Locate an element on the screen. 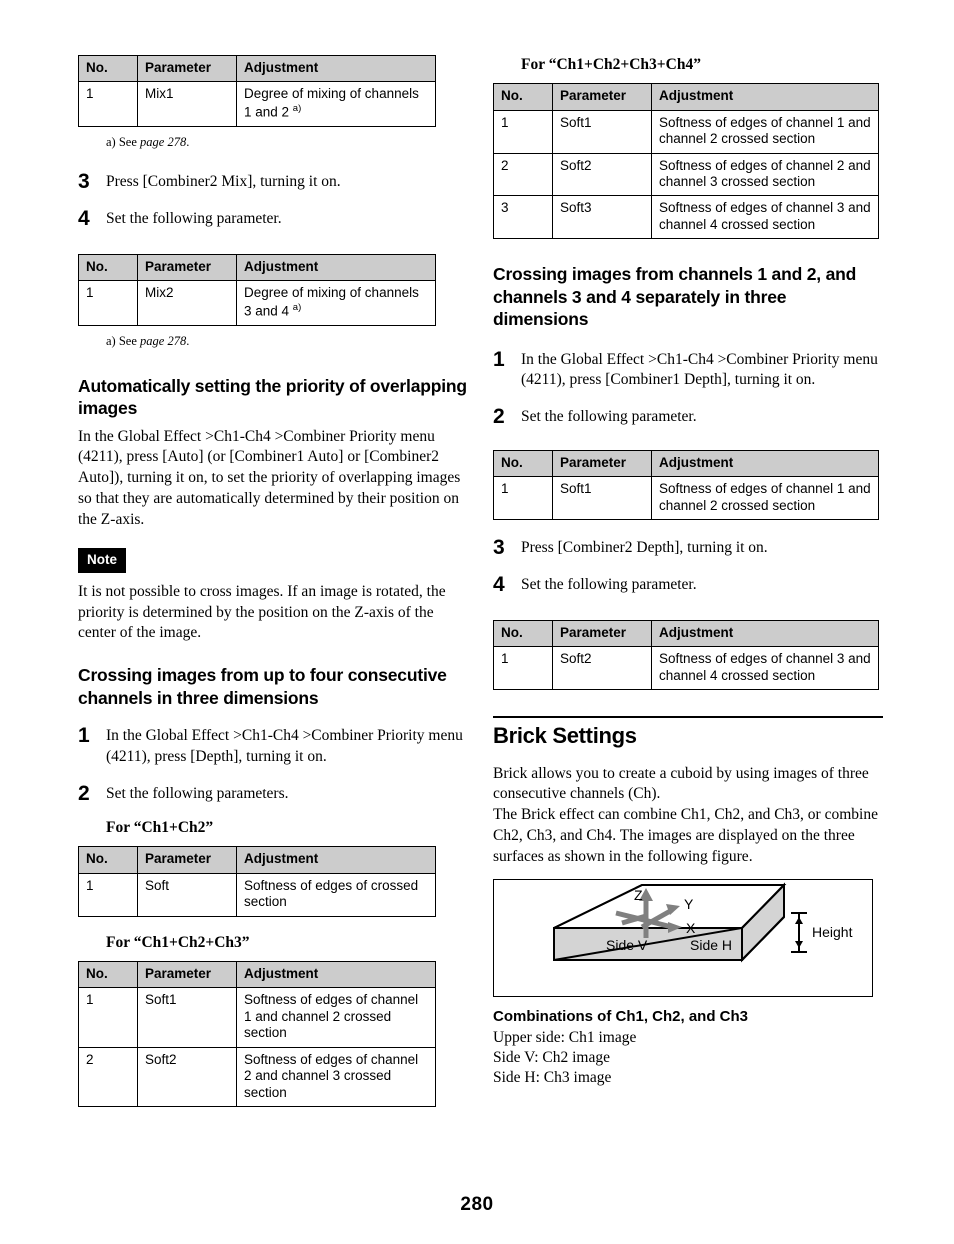  caption-for-ch1-ch2-ch3: For “Ch1+Ch2+Ch3” is located at coordinates (178, 942).